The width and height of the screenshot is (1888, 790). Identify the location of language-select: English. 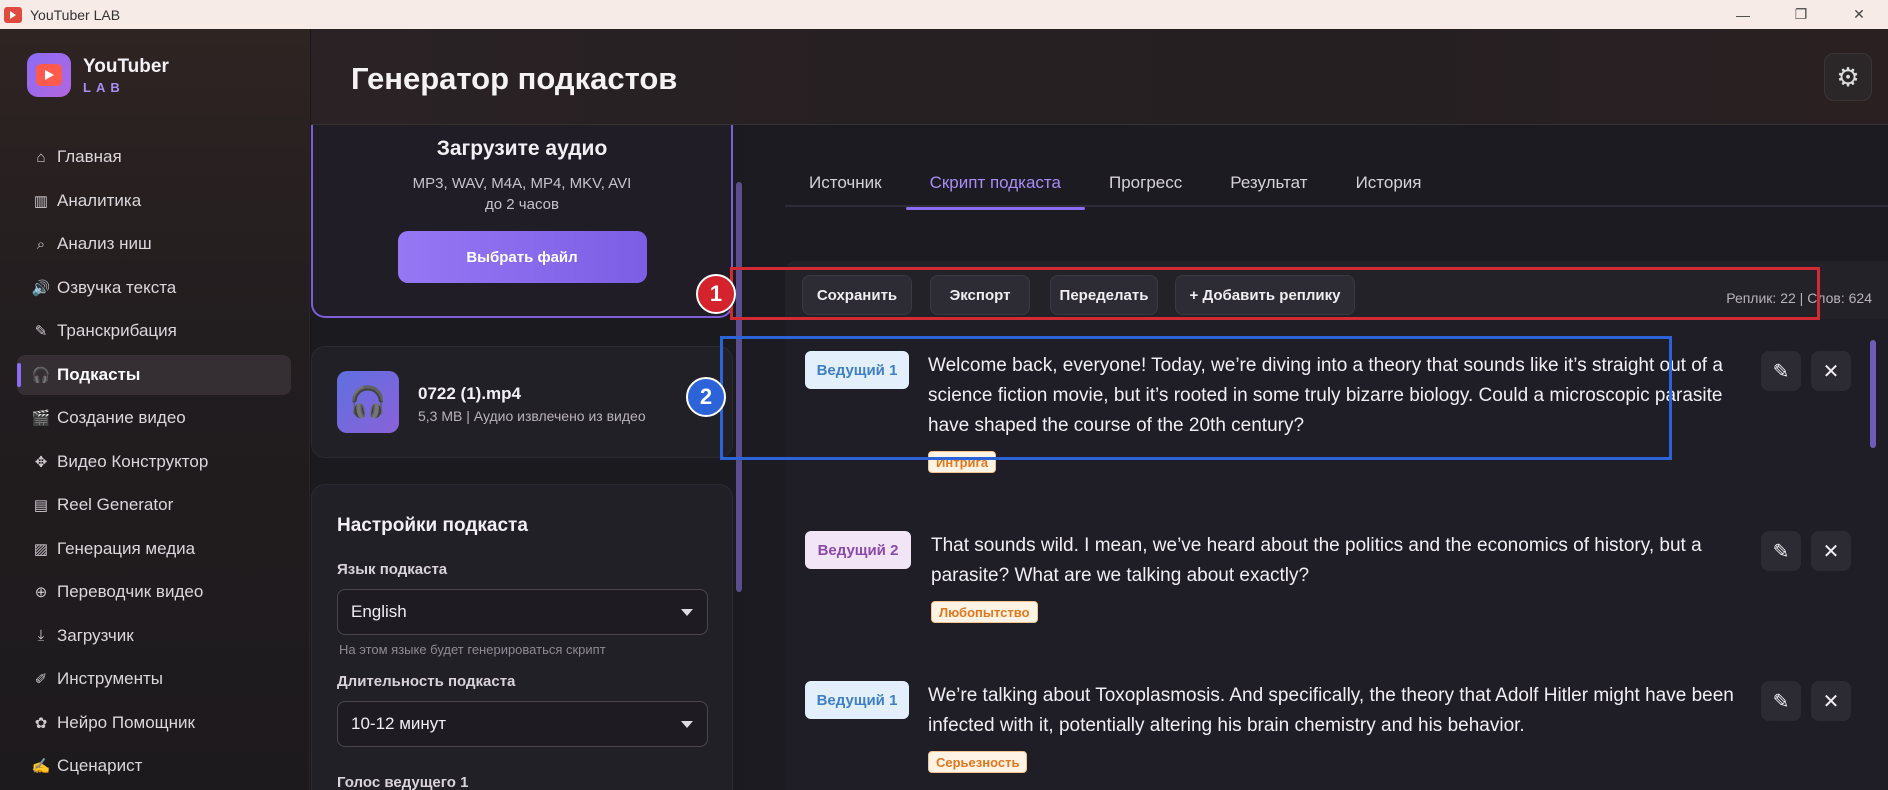
(522, 612).